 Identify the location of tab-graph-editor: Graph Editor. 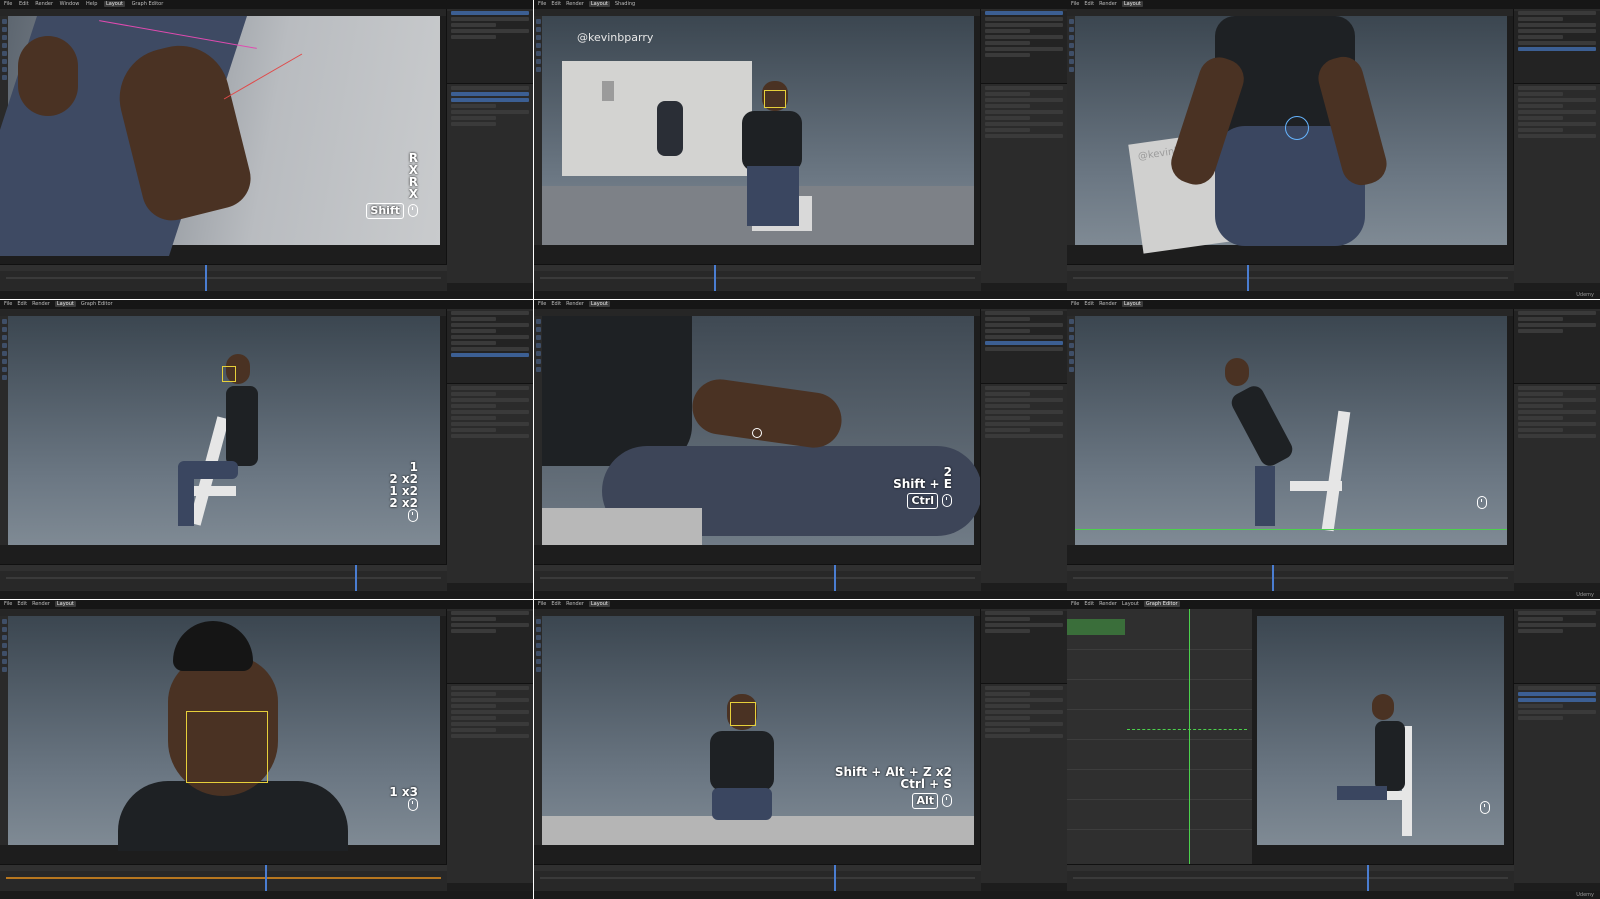
(148, 4).